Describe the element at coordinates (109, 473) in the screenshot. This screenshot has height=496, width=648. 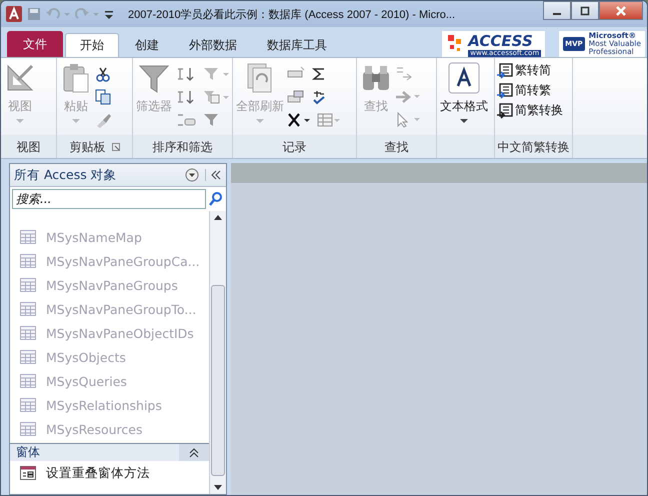
I see `object-item: 设置重叠窗体方法` at that location.